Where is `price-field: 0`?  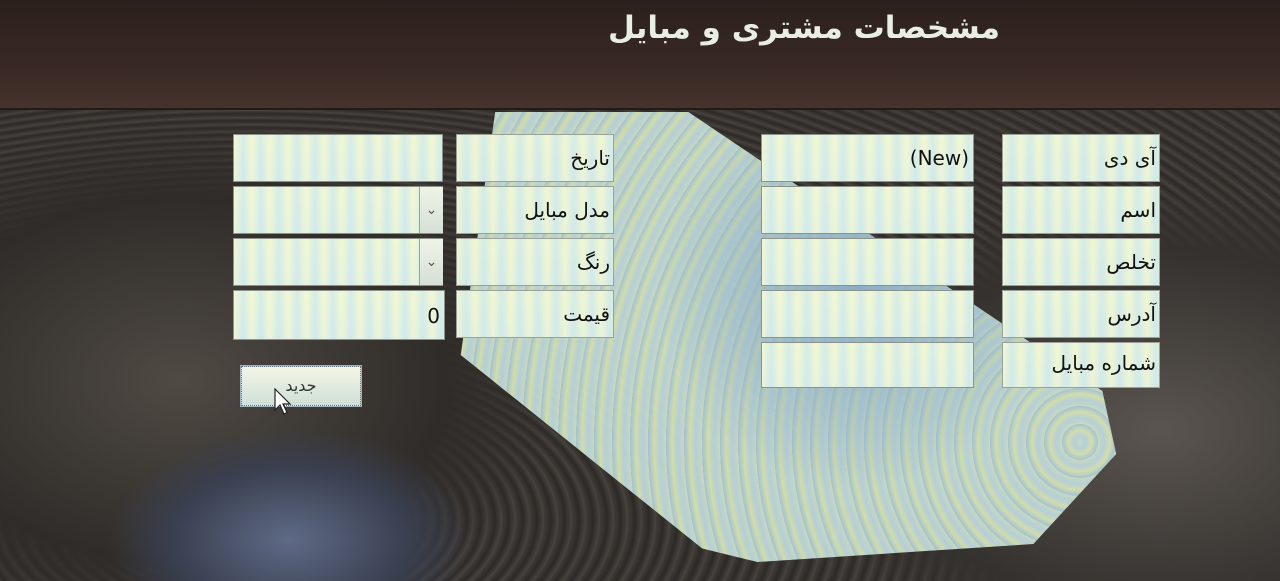
price-field: 0 is located at coordinates (339, 315).